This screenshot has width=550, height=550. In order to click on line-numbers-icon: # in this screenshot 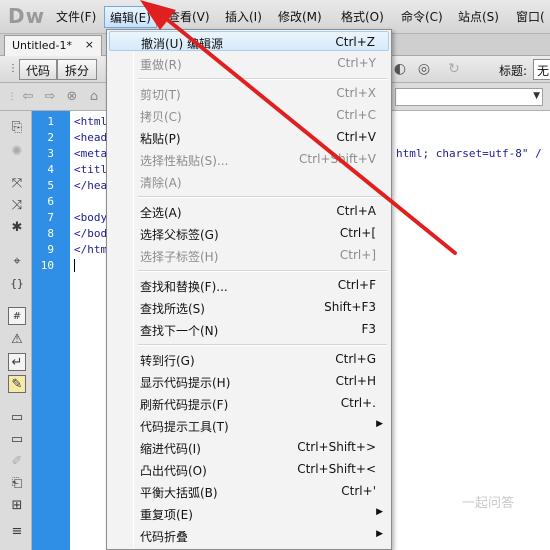, I will do `click(17, 316)`.